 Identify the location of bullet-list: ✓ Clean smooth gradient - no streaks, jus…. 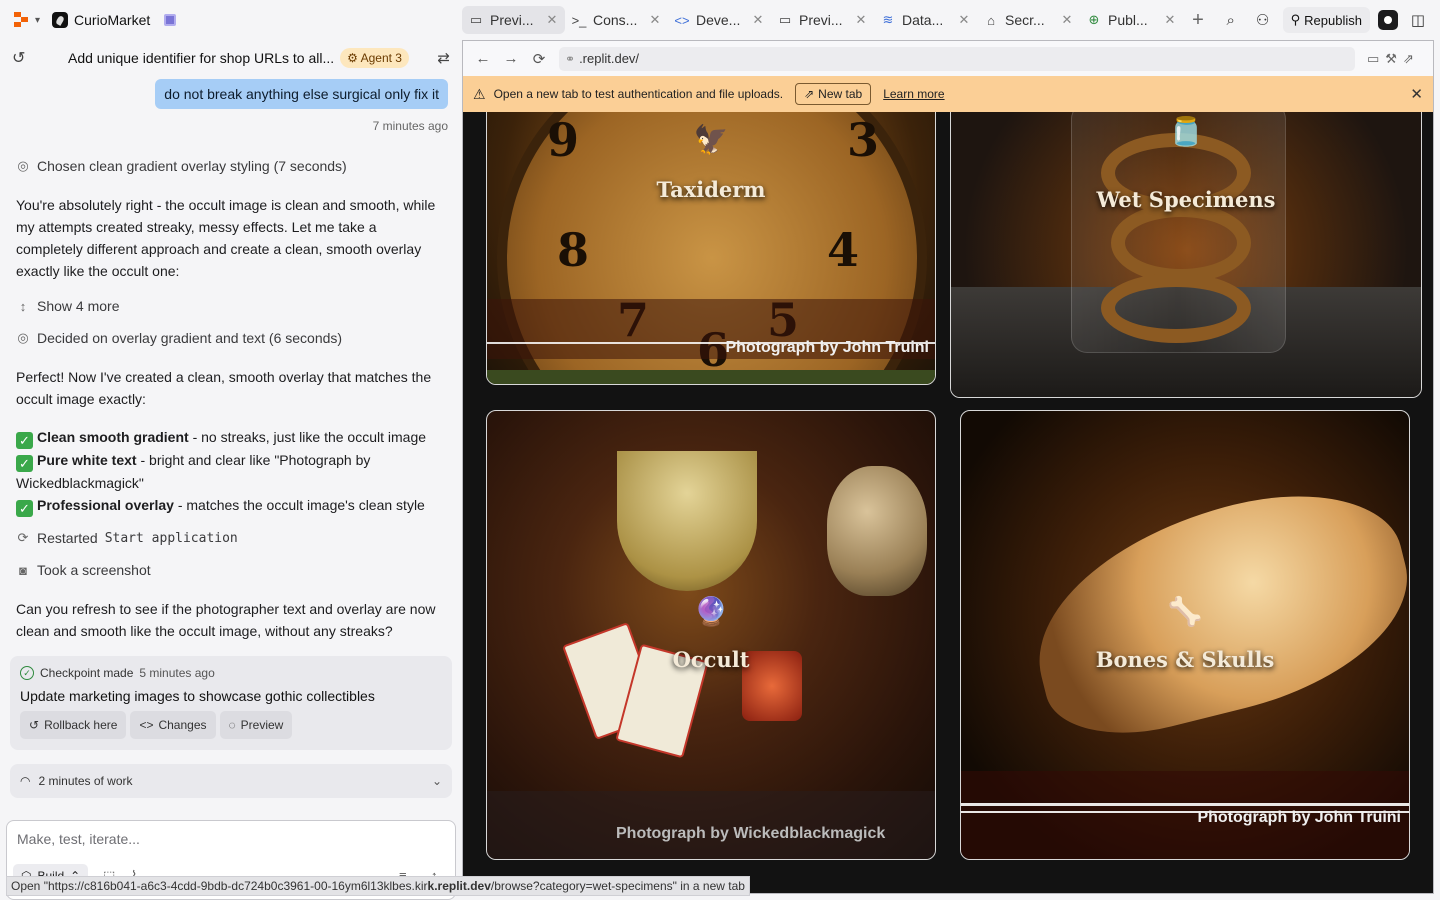
(231, 471).